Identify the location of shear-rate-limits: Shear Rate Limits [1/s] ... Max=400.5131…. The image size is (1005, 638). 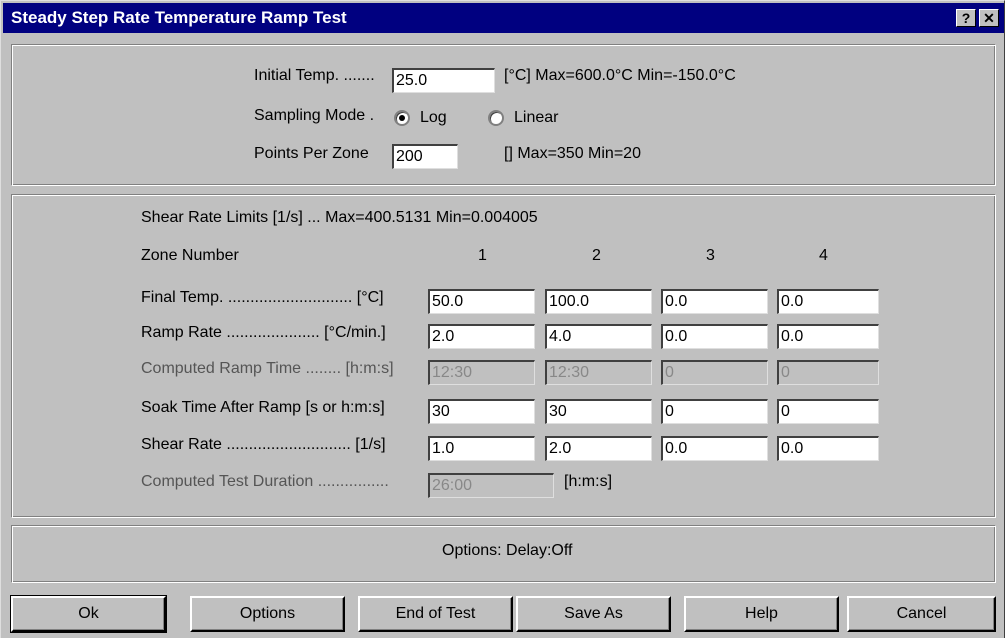
(339, 217).